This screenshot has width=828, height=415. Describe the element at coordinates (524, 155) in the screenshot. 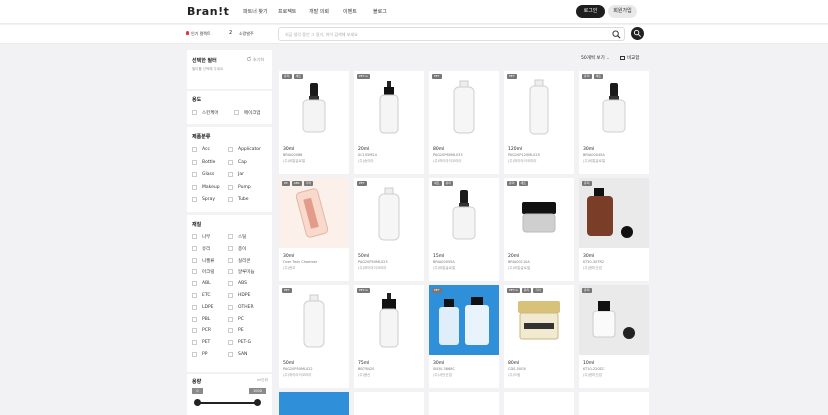

I see `product-code: PAG20P120ML025` at that location.